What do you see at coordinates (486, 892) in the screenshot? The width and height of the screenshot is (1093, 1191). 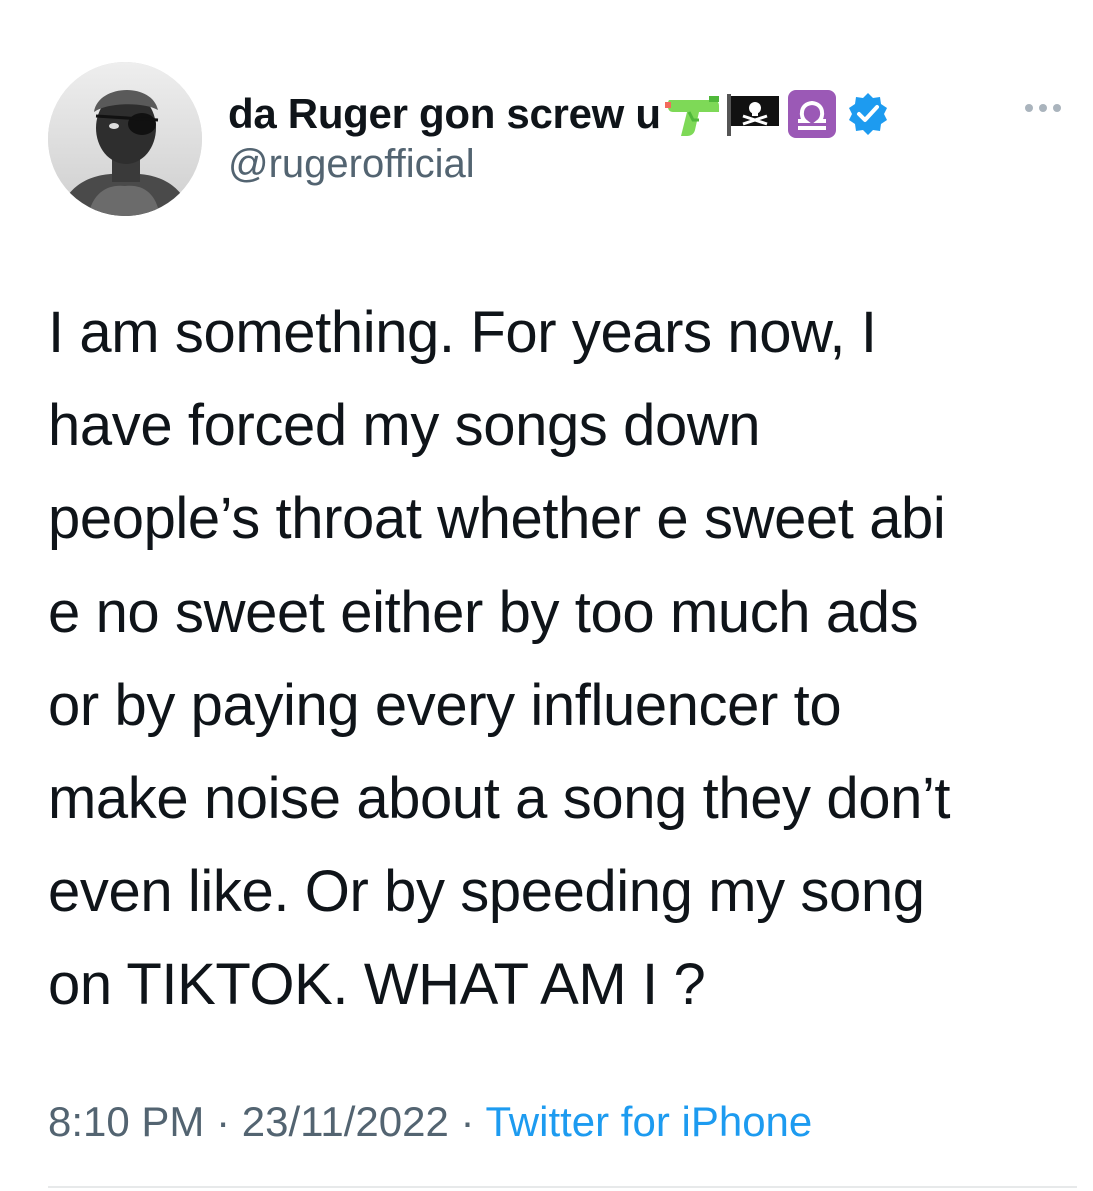 I see `tweet-text-line: even like. Or by speeding my song` at bounding box center [486, 892].